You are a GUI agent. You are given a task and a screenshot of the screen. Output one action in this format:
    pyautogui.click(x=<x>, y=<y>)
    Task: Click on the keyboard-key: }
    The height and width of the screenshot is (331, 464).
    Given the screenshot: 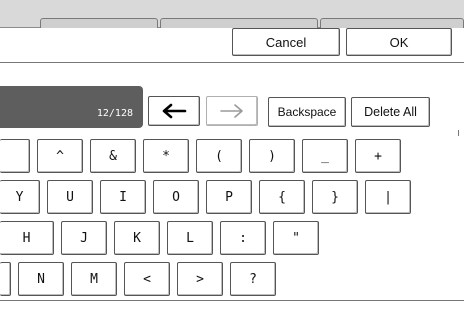 What is the action you would take?
    pyautogui.click(x=335, y=197)
    